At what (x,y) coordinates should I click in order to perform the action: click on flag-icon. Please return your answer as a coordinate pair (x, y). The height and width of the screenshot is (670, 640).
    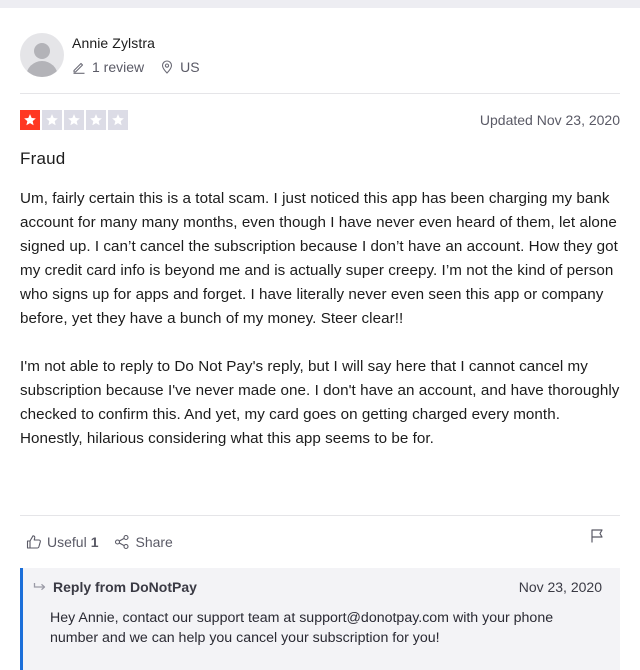
    Looking at the image, I should click on (597, 536).